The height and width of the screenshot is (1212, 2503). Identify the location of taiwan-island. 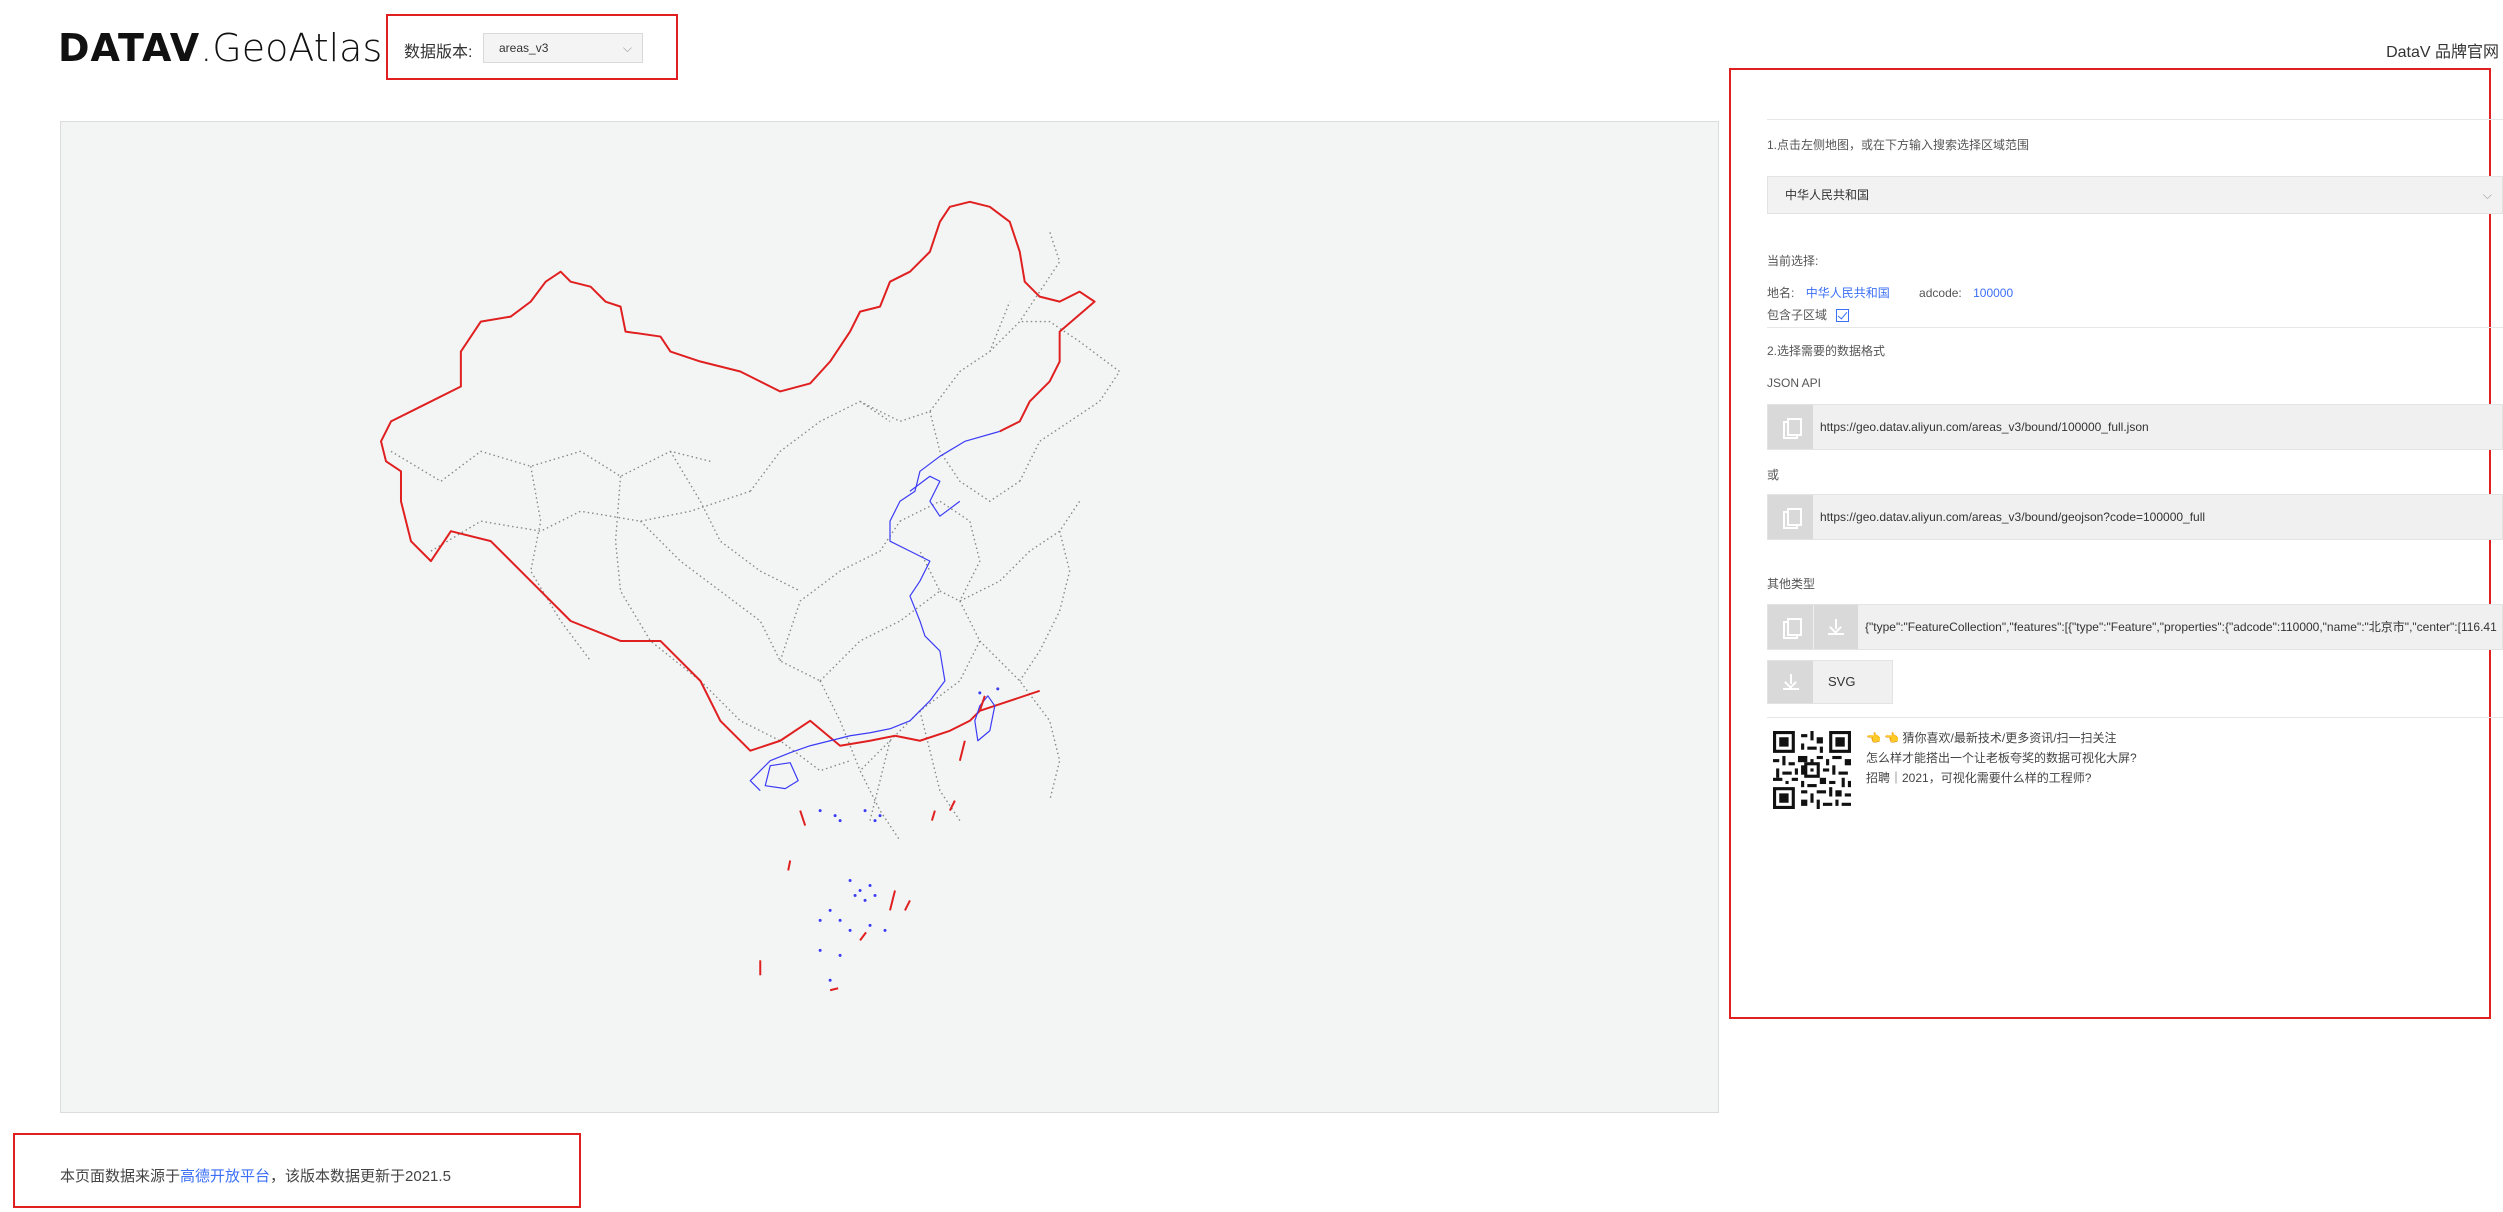
(985, 718).